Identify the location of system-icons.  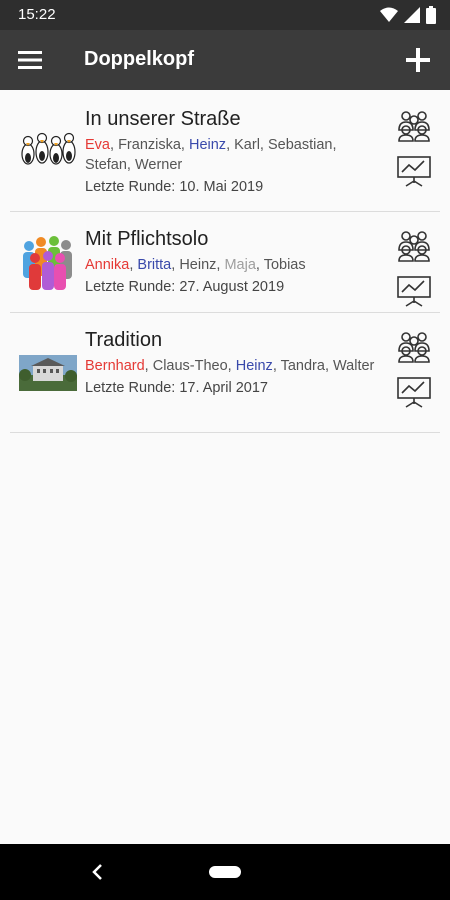
(408, 15).